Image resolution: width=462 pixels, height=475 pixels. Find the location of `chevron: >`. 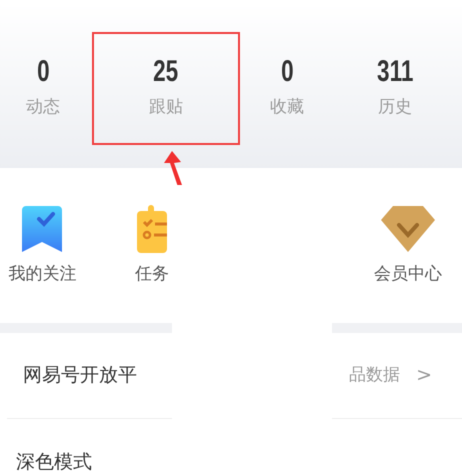

chevron: > is located at coordinates (424, 375).